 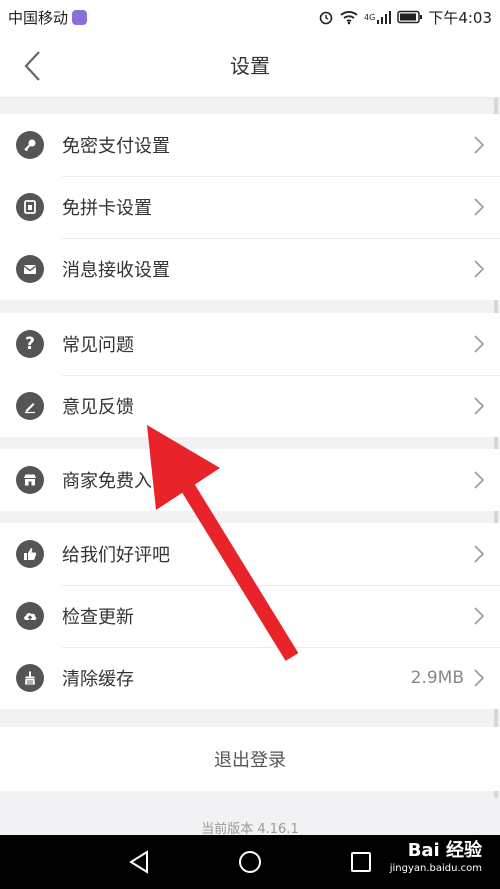 I want to click on battery-icon, so click(x=410, y=17).